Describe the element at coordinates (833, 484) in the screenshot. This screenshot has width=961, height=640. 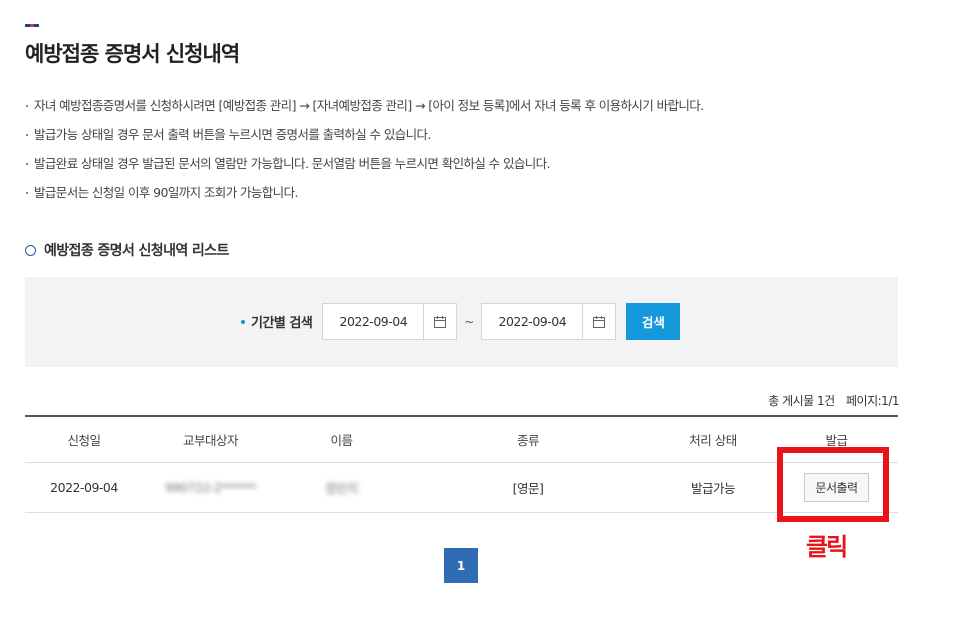
I see `click-highlight-box` at that location.